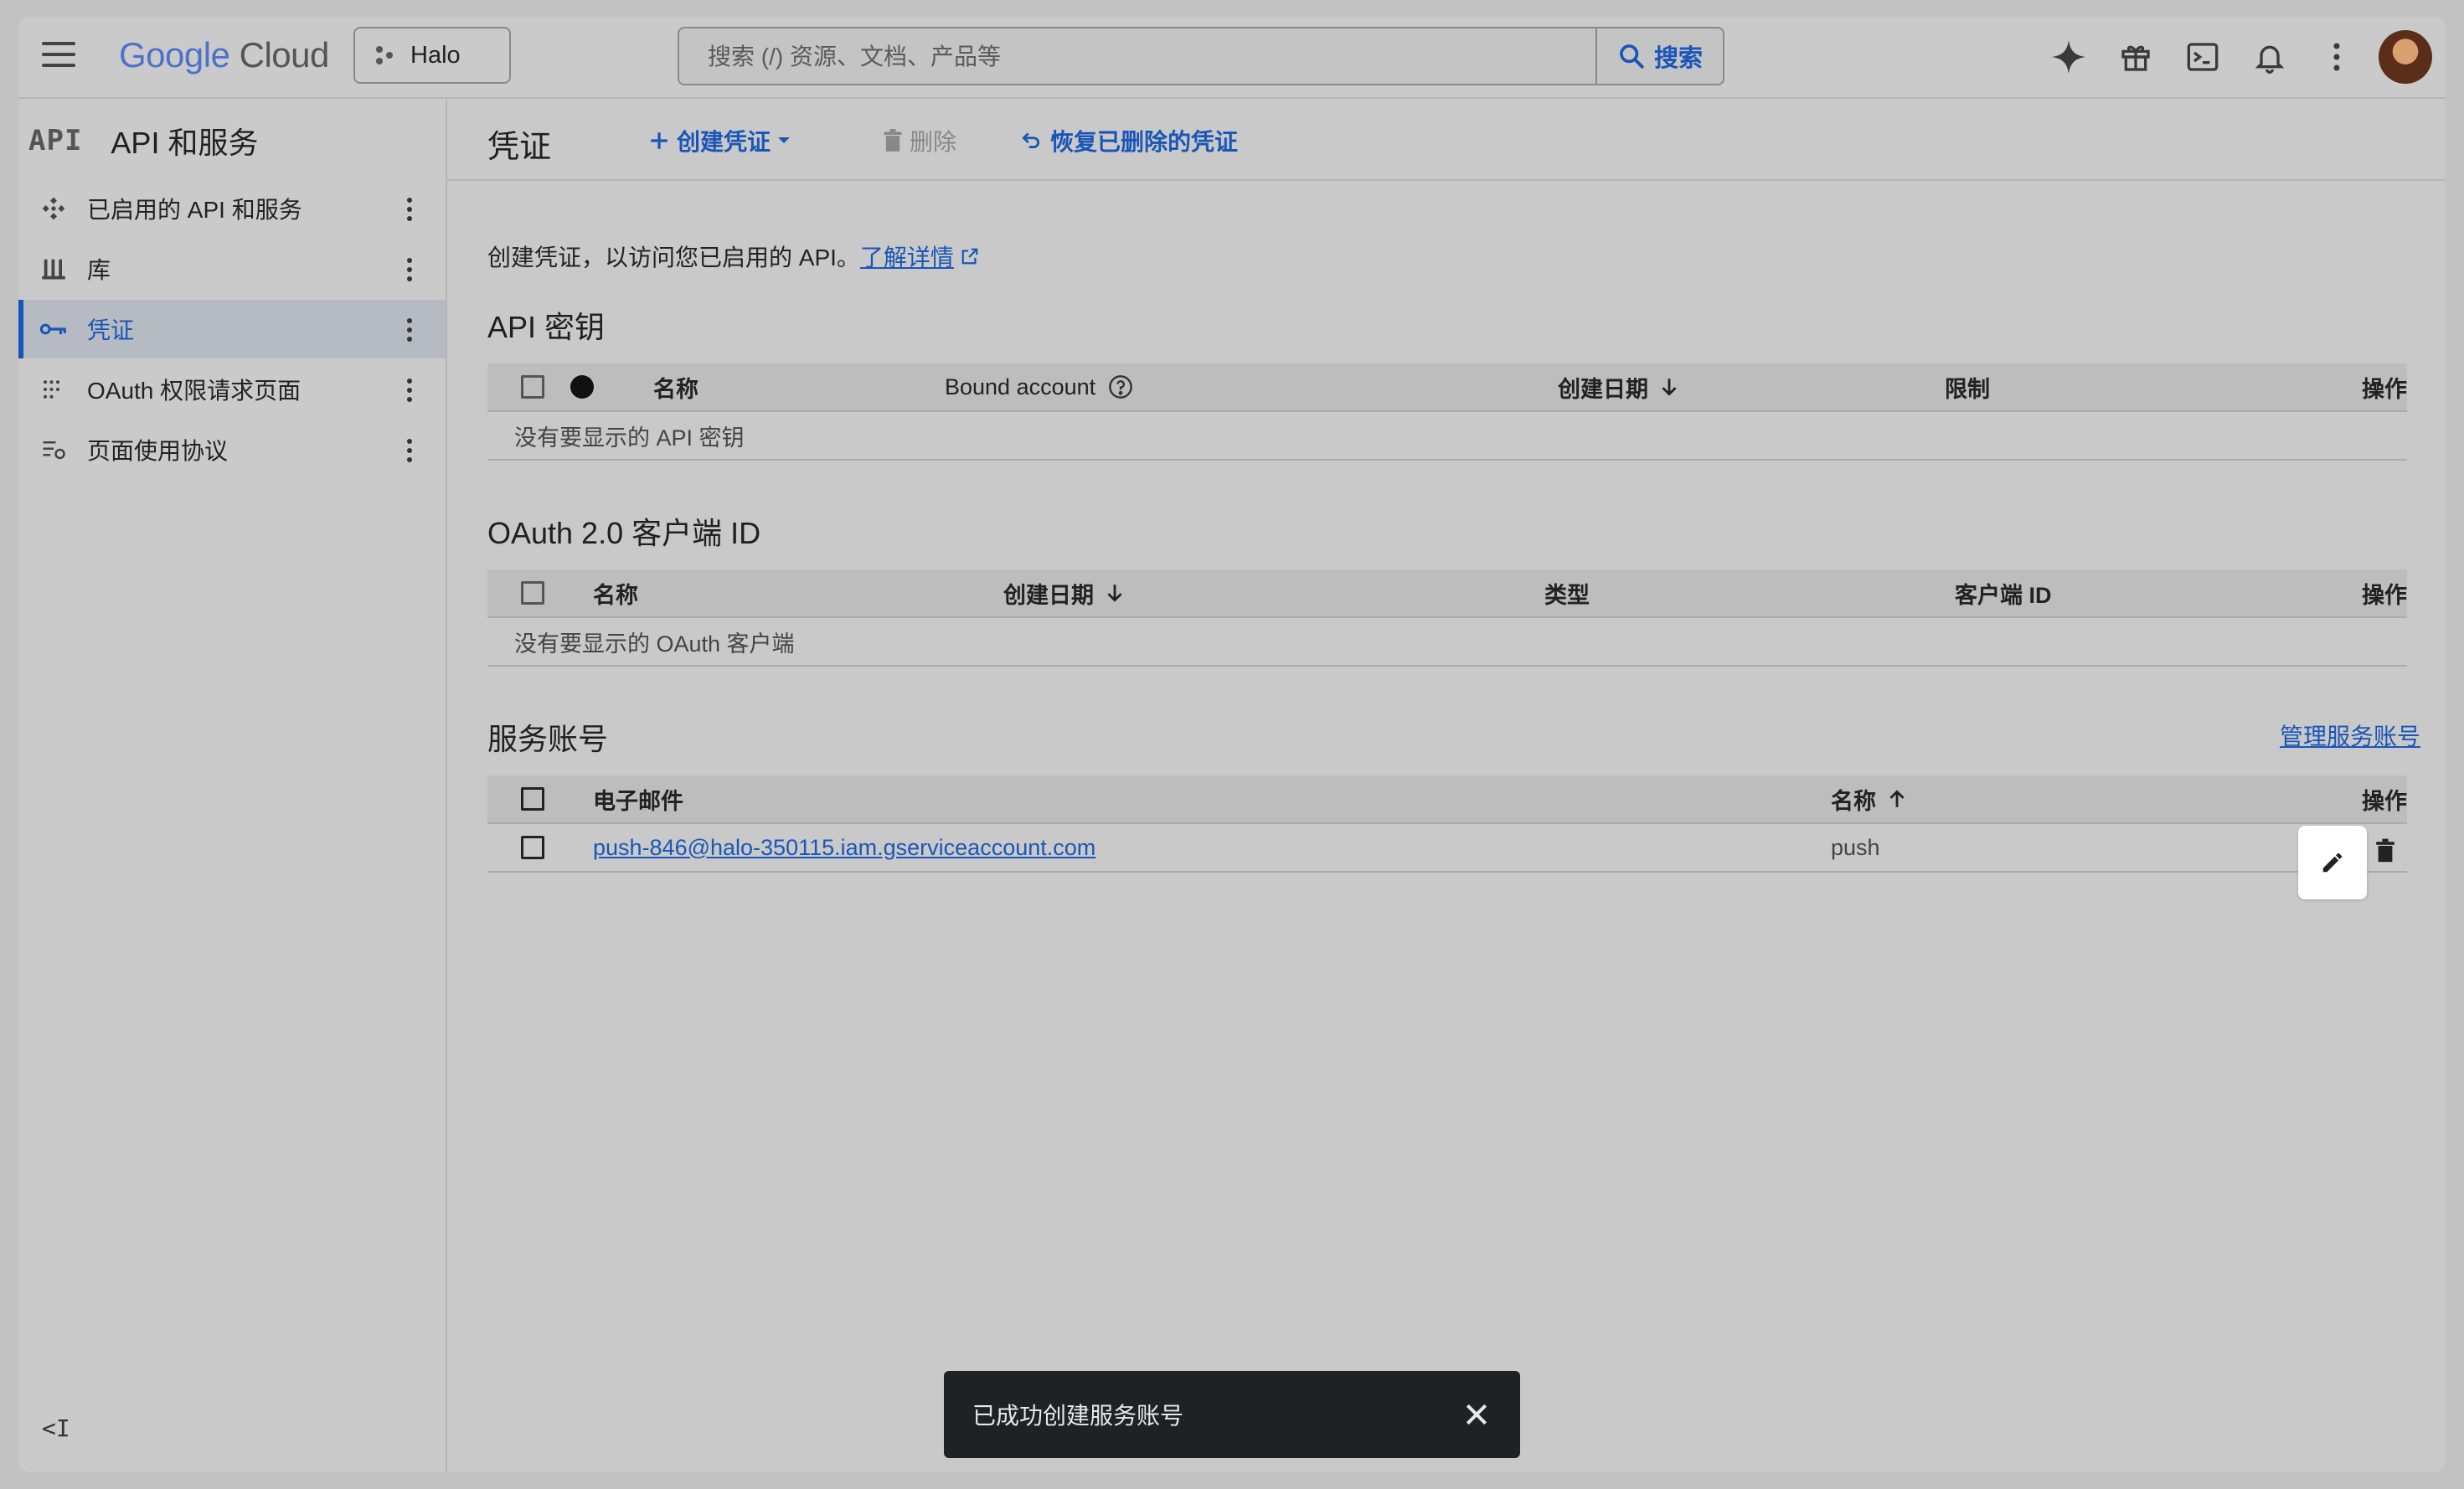  What do you see at coordinates (654, 644) in the screenshot?
I see `empty-message: 没有要显示的 OAuth 客户端` at bounding box center [654, 644].